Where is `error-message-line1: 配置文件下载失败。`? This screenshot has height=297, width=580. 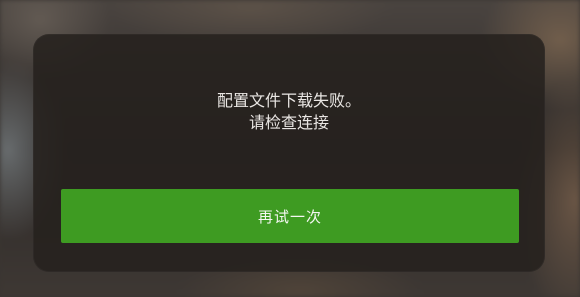 error-message-line1: 配置文件下载失败。 is located at coordinates (288, 100).